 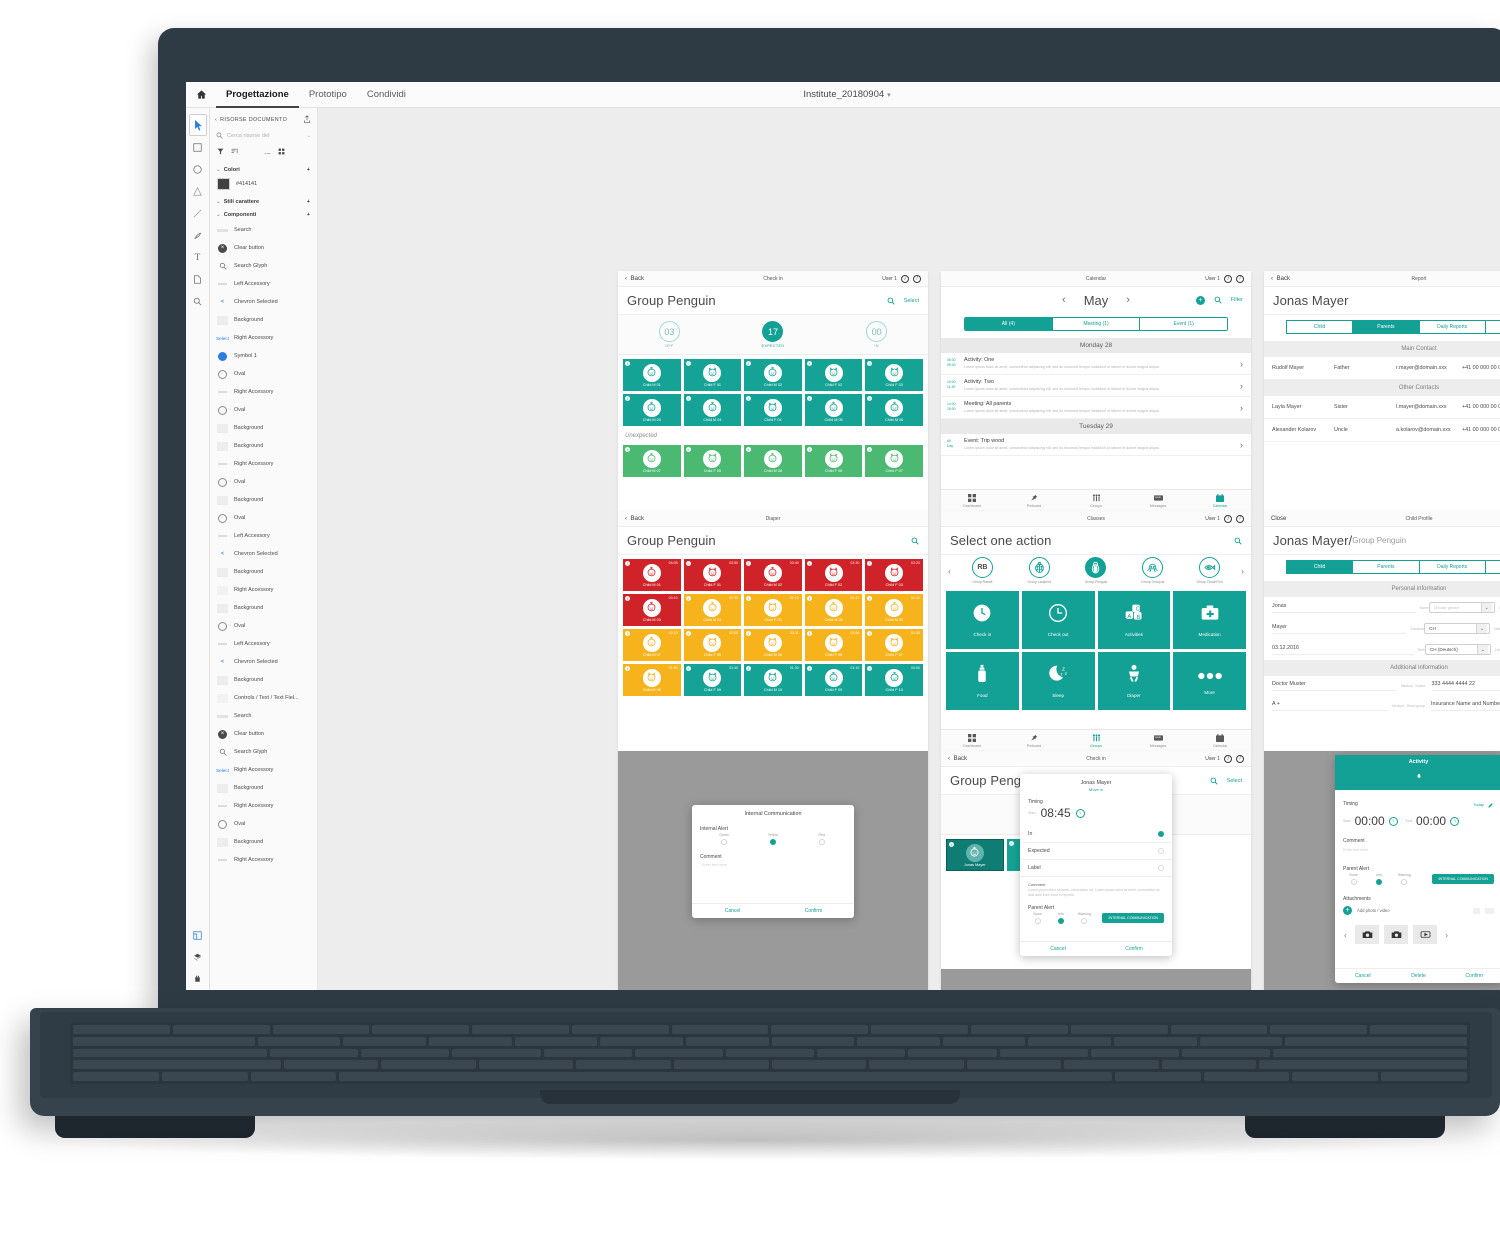 I want to click on artboard-icon, so click(x=198, y=279).